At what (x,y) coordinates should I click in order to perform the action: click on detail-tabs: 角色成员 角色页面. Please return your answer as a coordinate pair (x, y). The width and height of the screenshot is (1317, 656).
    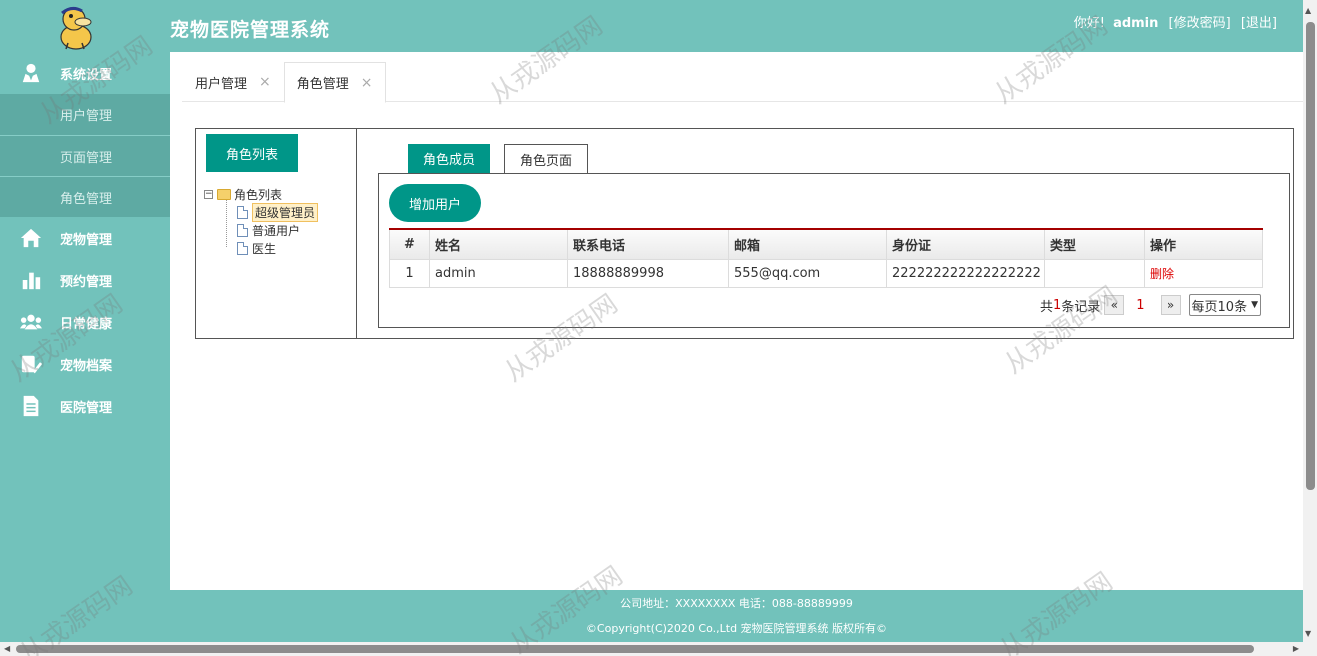
    Looking at the image, I should click on (505, 158).